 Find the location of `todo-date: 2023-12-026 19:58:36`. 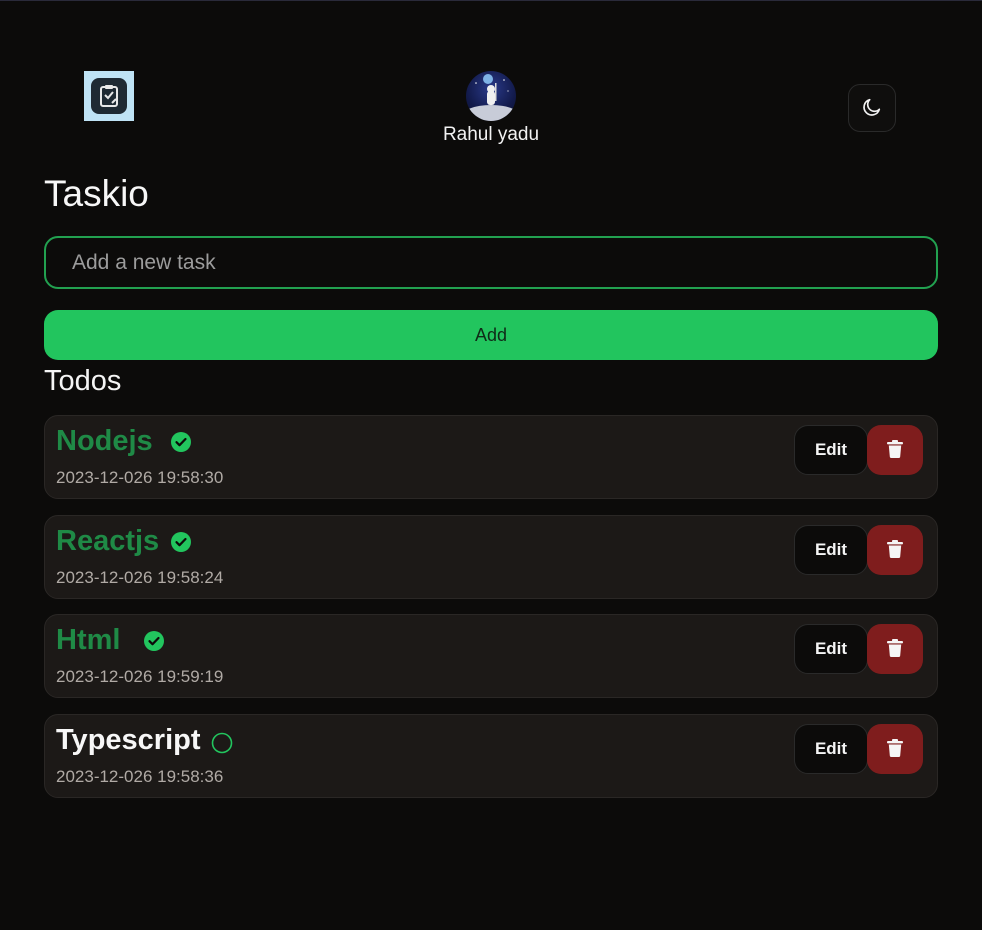

todo-date: 2023-12-026 19:58:36 is located at coordinates (140, 776).